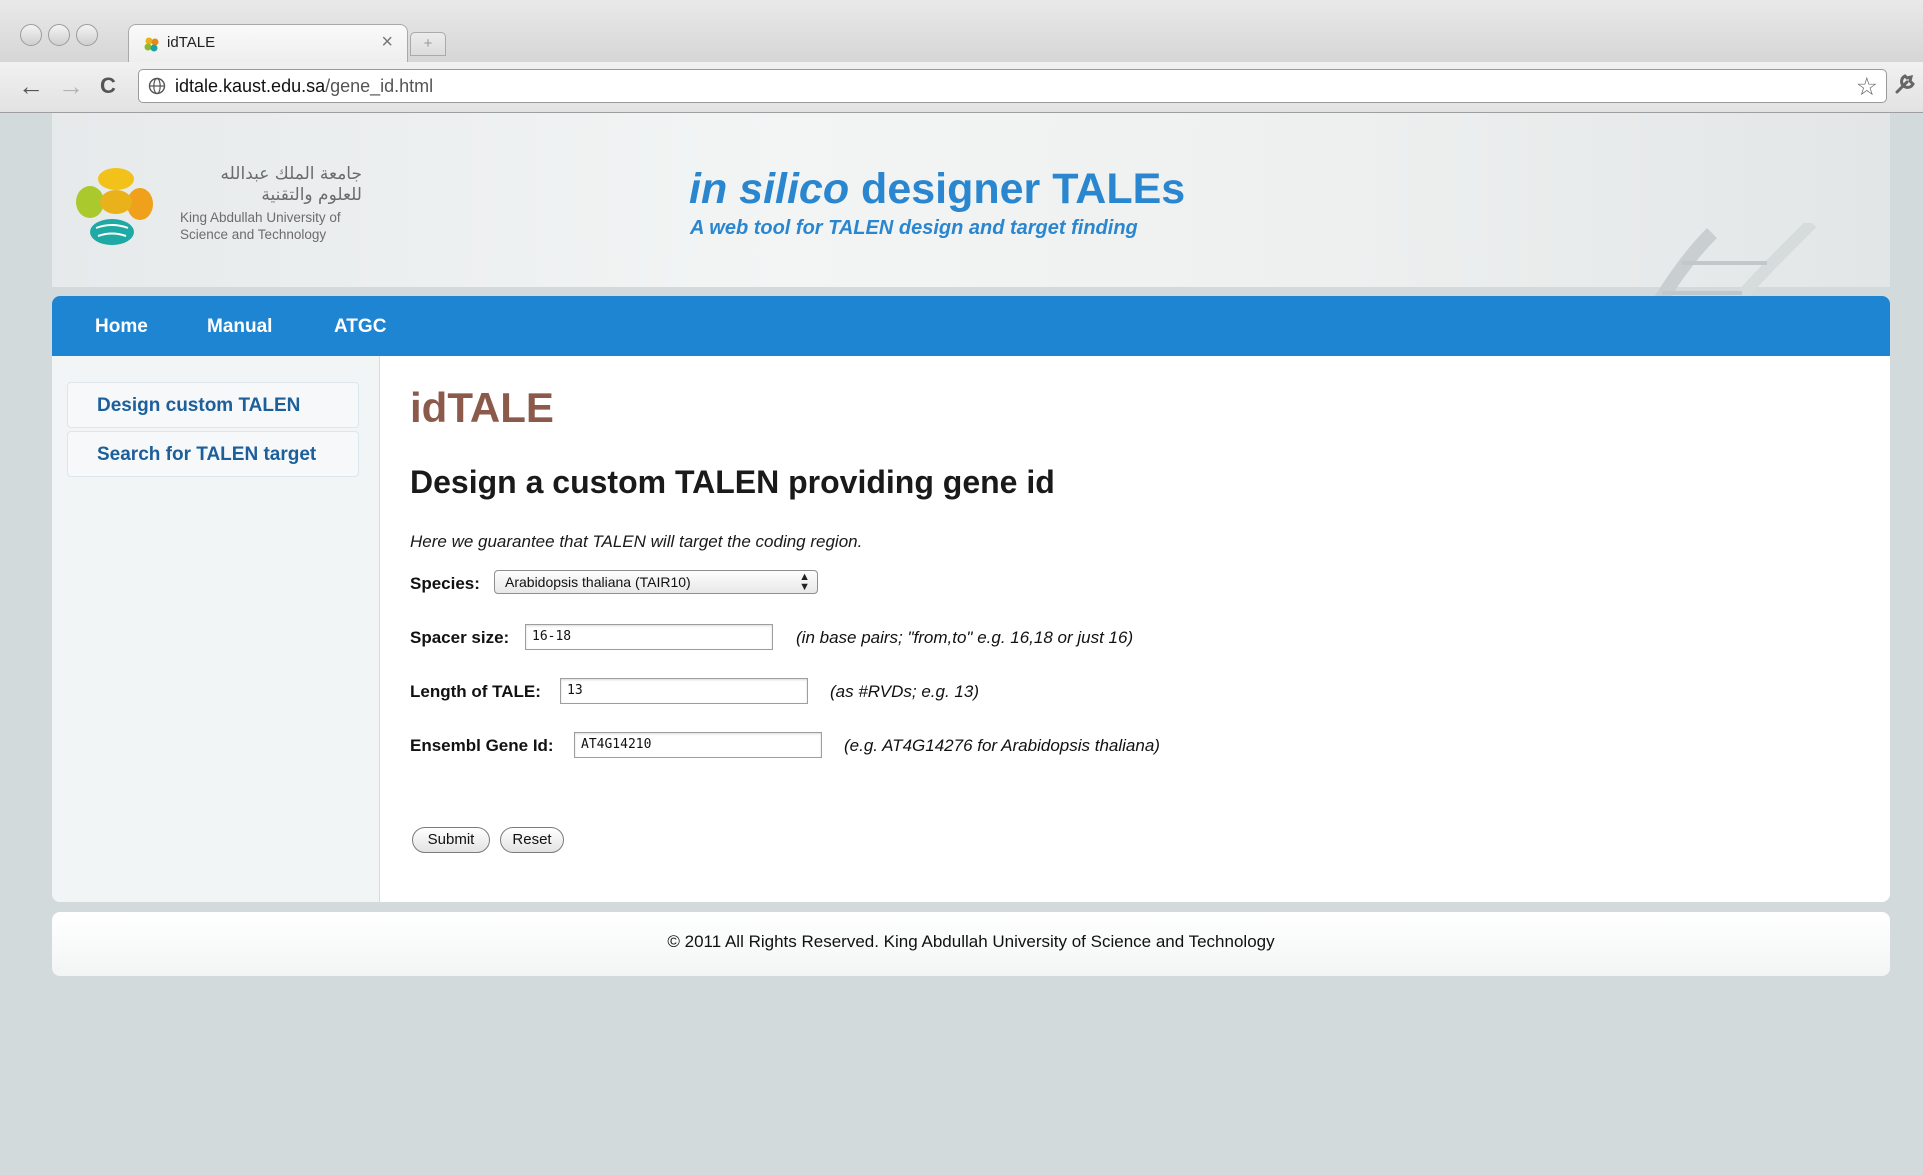 Image resolution: width=1923 pixels, height=1175 pixels. I want to click on new-tab-button: +, so click(428, 44).